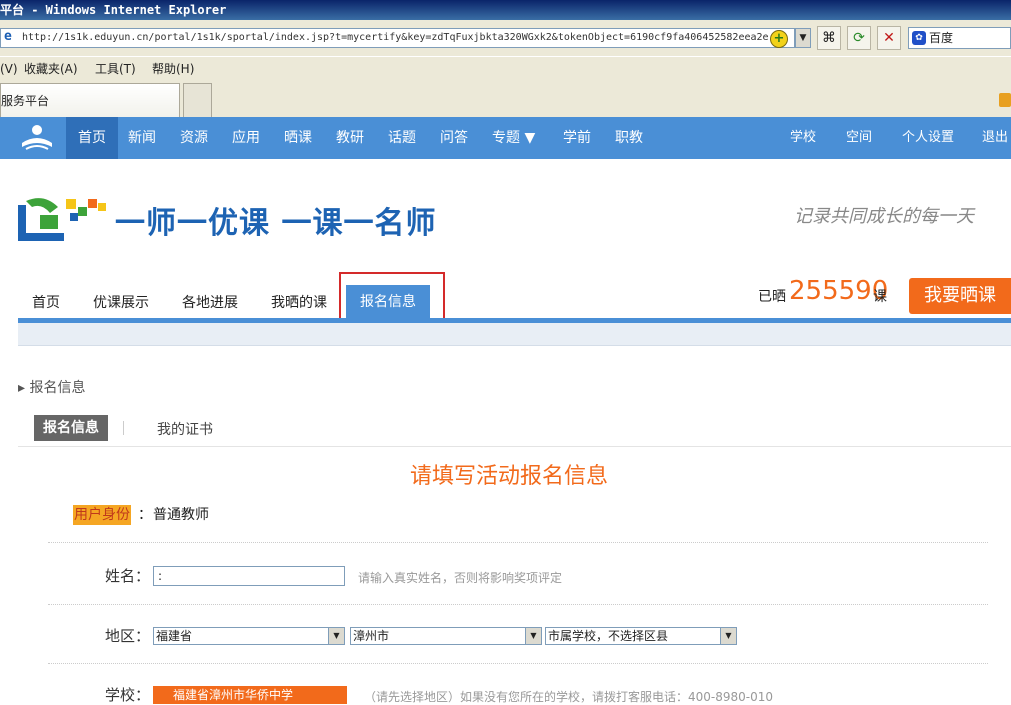 Image resolution: width=1011 pixels, height=705 pixels. What do you see at coordinates (52, 388) in the screenshot?
I see `breadcrumb: ▸ 报名信息` at bounding box center [52, 388].